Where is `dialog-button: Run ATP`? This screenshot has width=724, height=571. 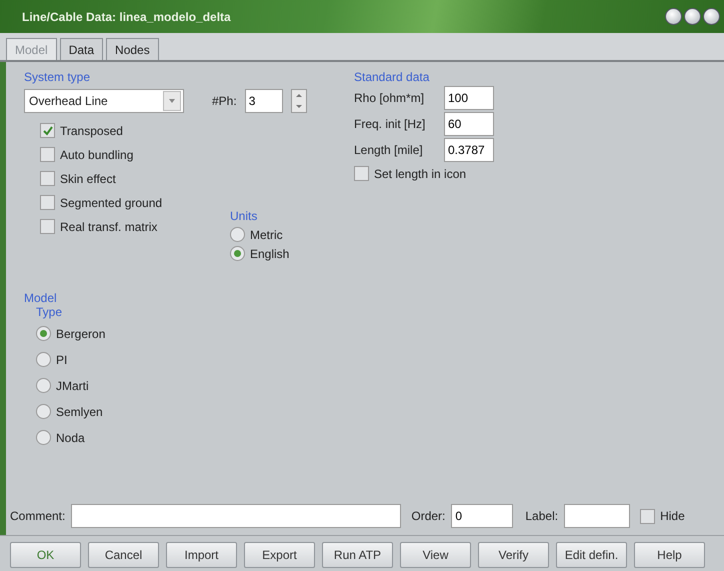 dialog-button: Run ATP is located at coordinates (357, 555).